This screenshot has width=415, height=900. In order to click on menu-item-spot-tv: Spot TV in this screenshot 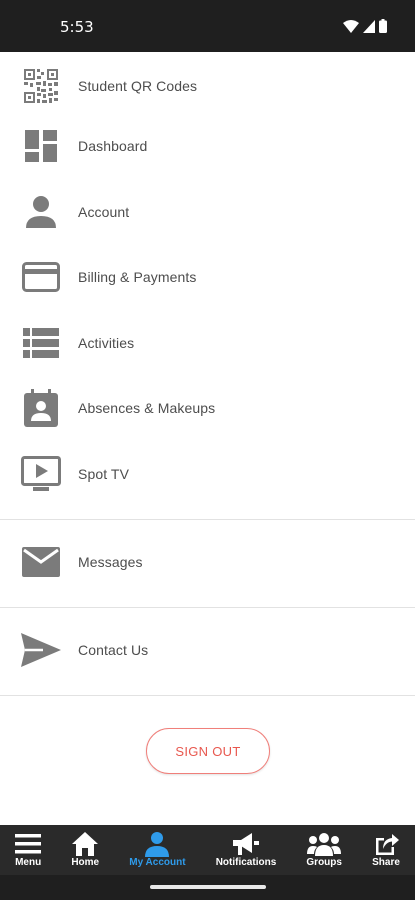, I will do `click(207, 474)`.